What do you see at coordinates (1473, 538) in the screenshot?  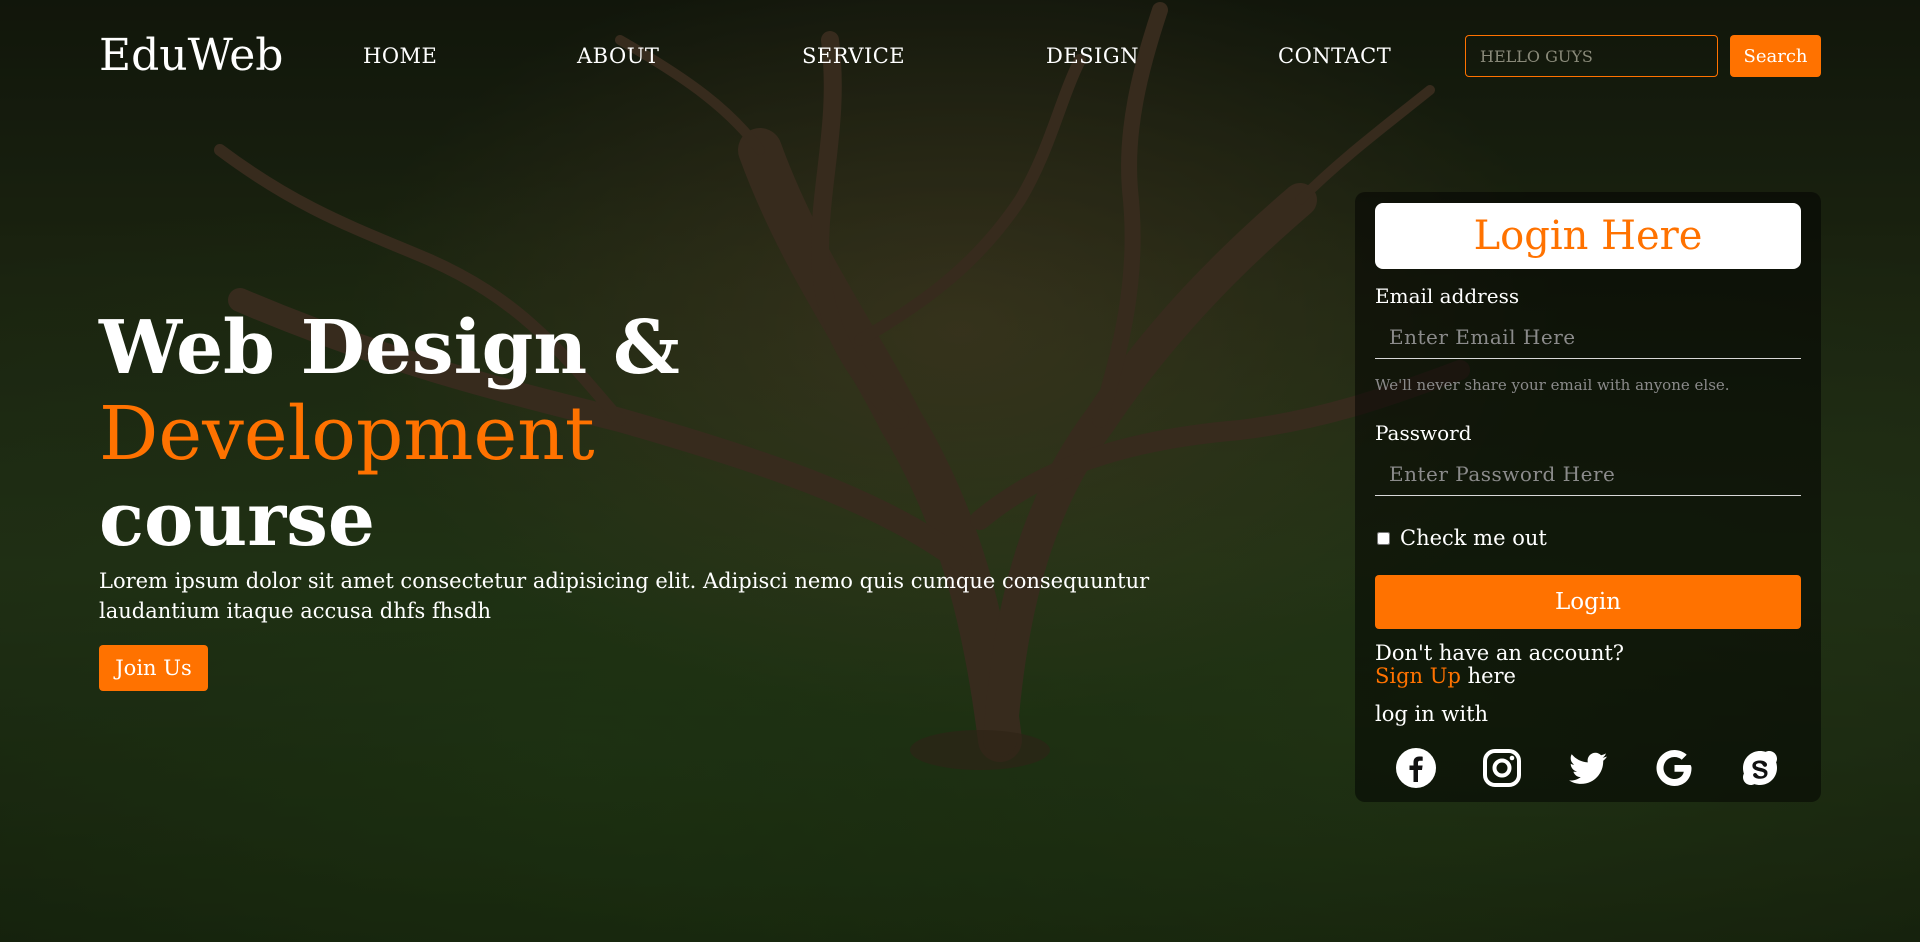 I see `check-me-out-label: Check me out` at bounding box center [1473, 538].